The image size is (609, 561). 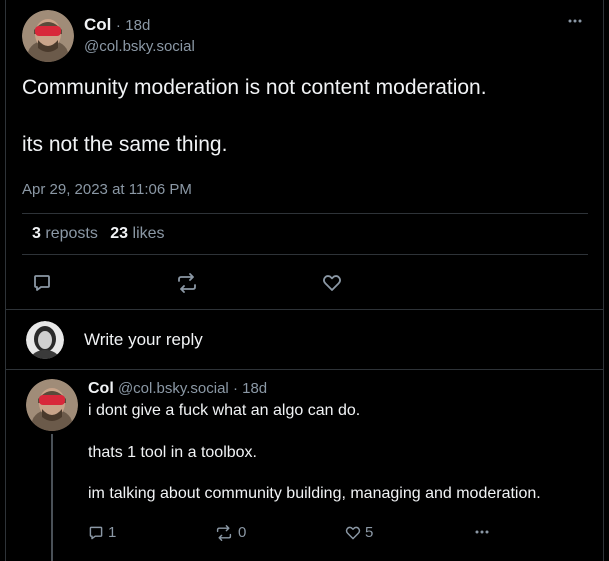 What do you see at coordinates (71, 233) in the screenshot?
I see `reposts-label: reposts` at bounding box center [71, 233].